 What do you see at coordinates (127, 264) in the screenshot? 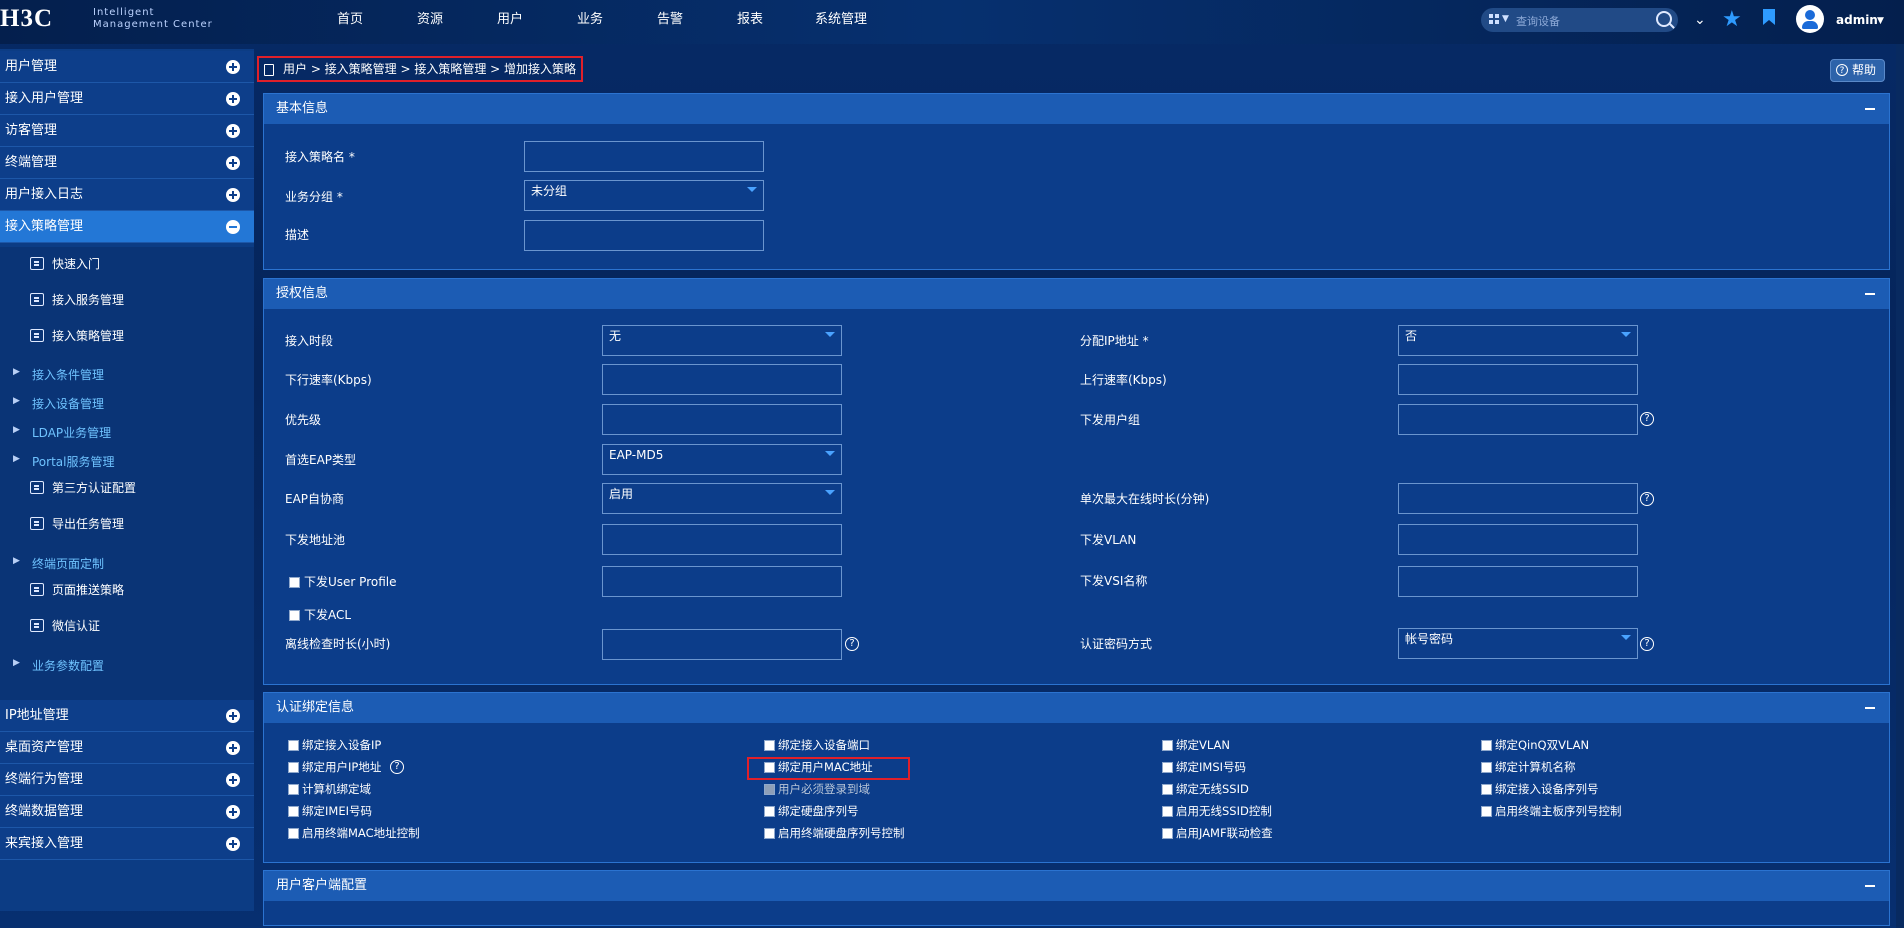
I see `submenu-quick-start: 快速入门` at bounding box center [127, 264].